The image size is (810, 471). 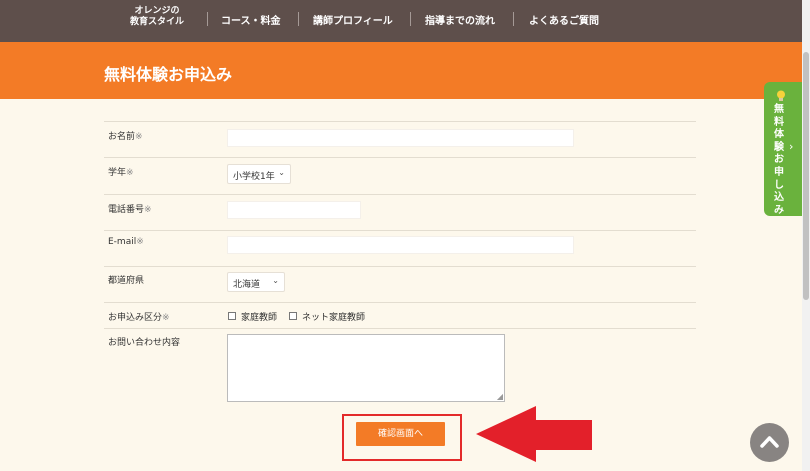 I want to click on form-row-grade: 学年※ 小学校1年 ⌄, so click(x=400, y=175).